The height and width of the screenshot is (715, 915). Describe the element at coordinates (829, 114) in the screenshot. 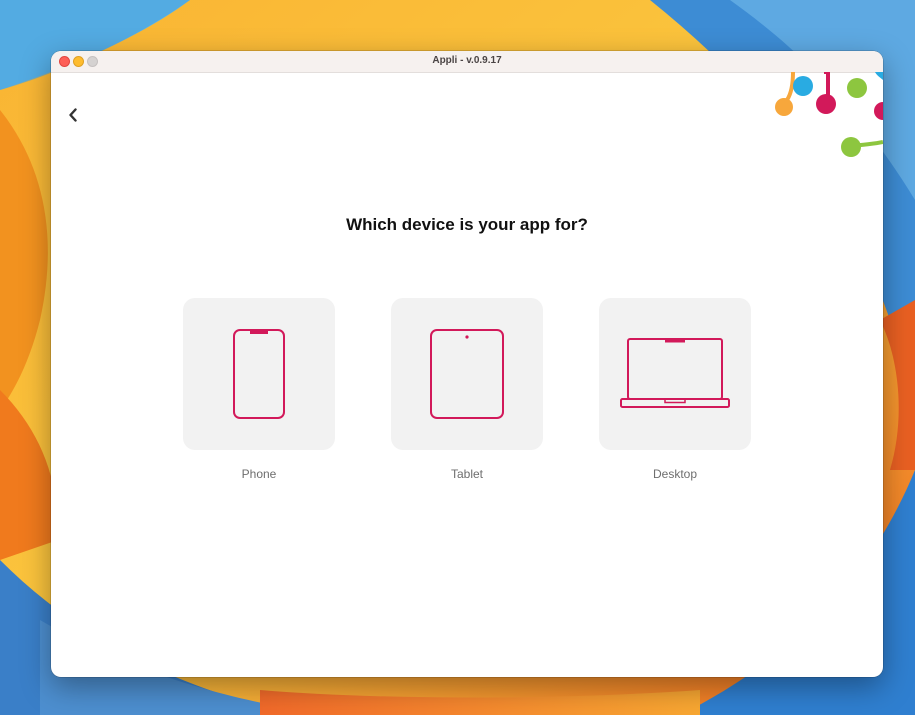

I see `brand-logo` at that location.